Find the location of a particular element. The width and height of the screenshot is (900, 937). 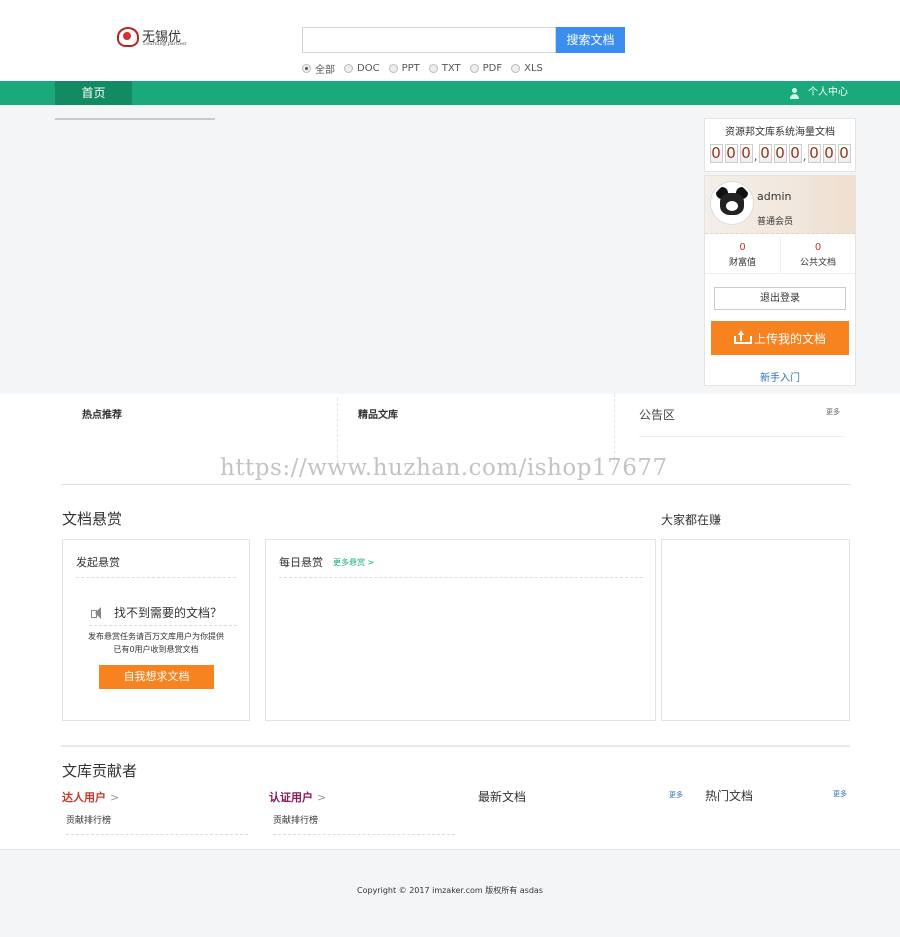

counter-title: 资源邦文库系统海量文档 is located at coordinates (780, 132).